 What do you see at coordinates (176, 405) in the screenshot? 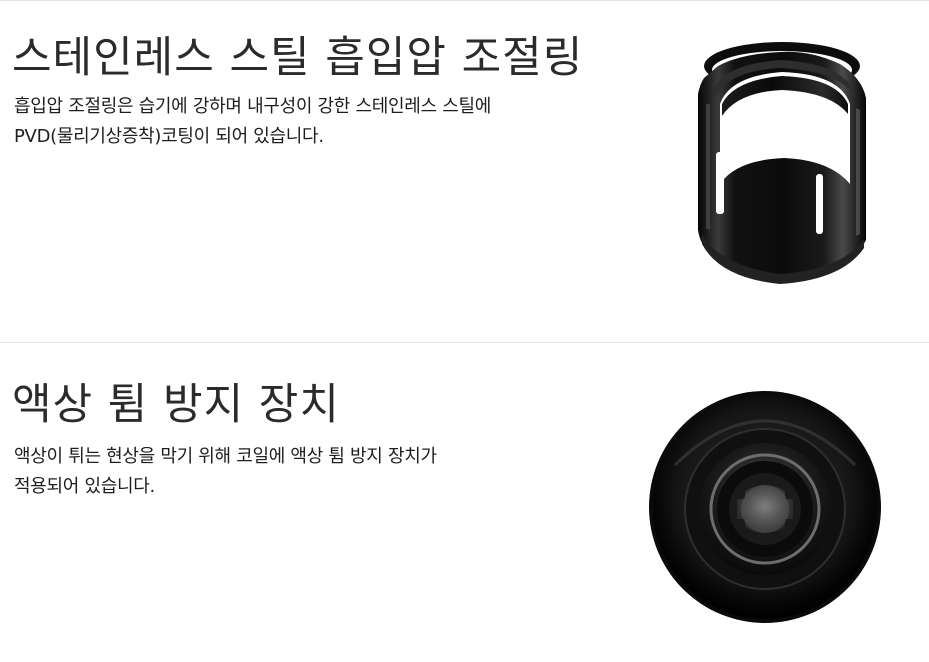
I see `section-title: 액상 튐 방지 장치` at bounding box center [176, 405].